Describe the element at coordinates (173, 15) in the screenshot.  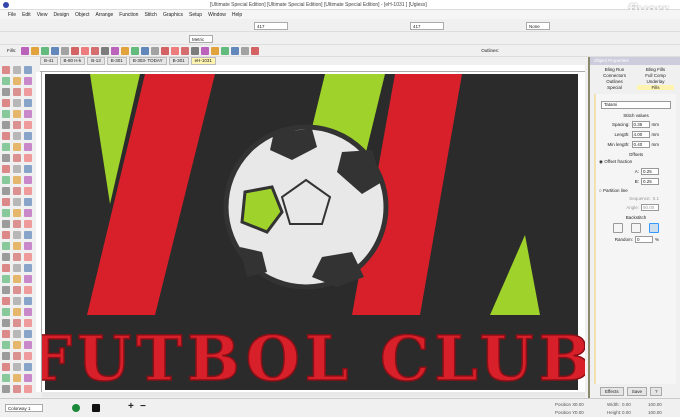
I see `menu-graphics: Graphics` at that location.